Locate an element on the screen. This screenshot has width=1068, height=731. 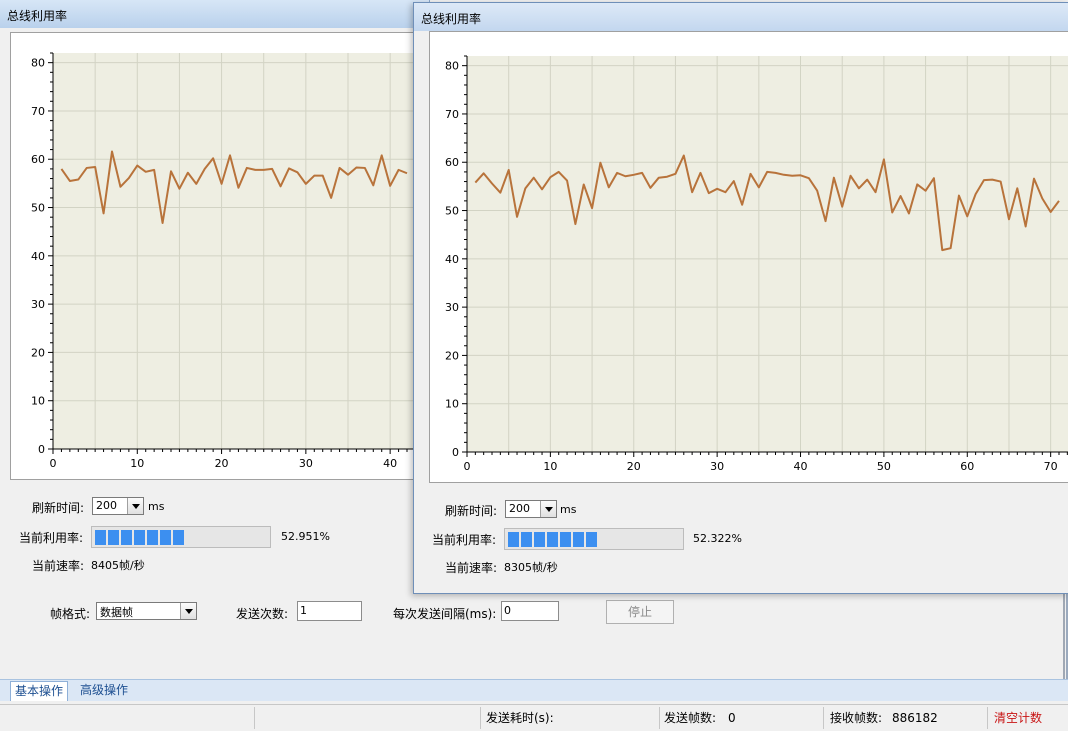
x-tick-label: 50 is located at coordinates (884, 466).